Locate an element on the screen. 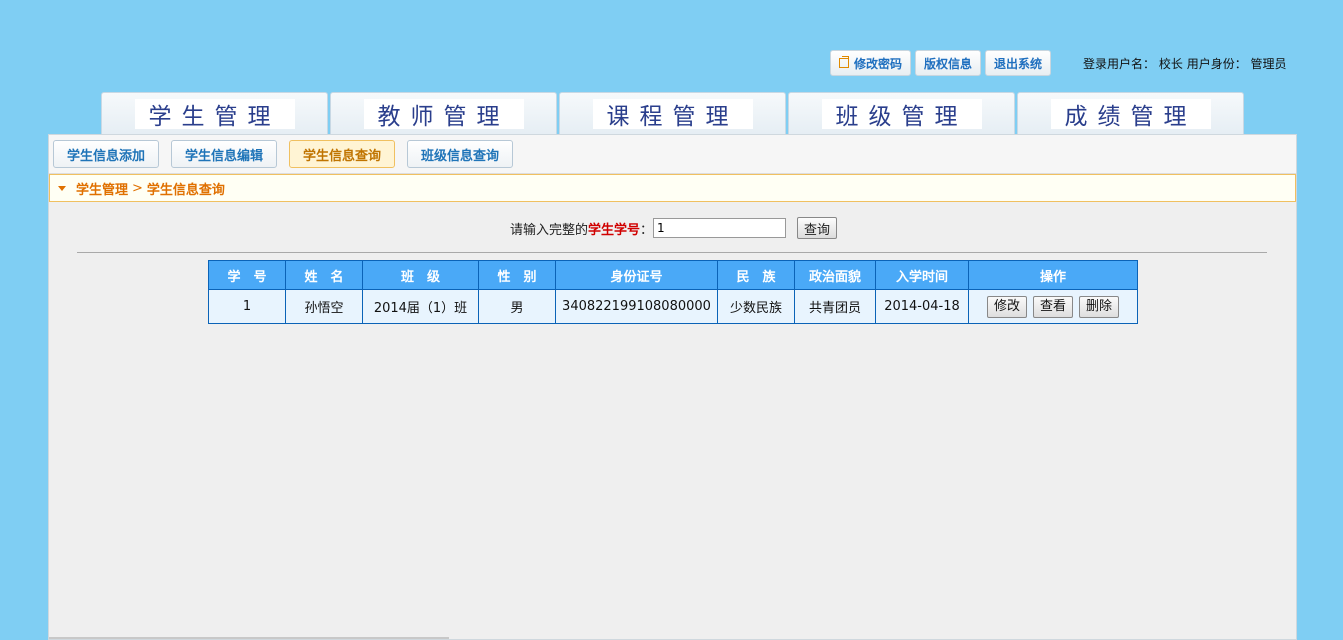  header-name: 姓 名 is located at coordinates (324, 275).